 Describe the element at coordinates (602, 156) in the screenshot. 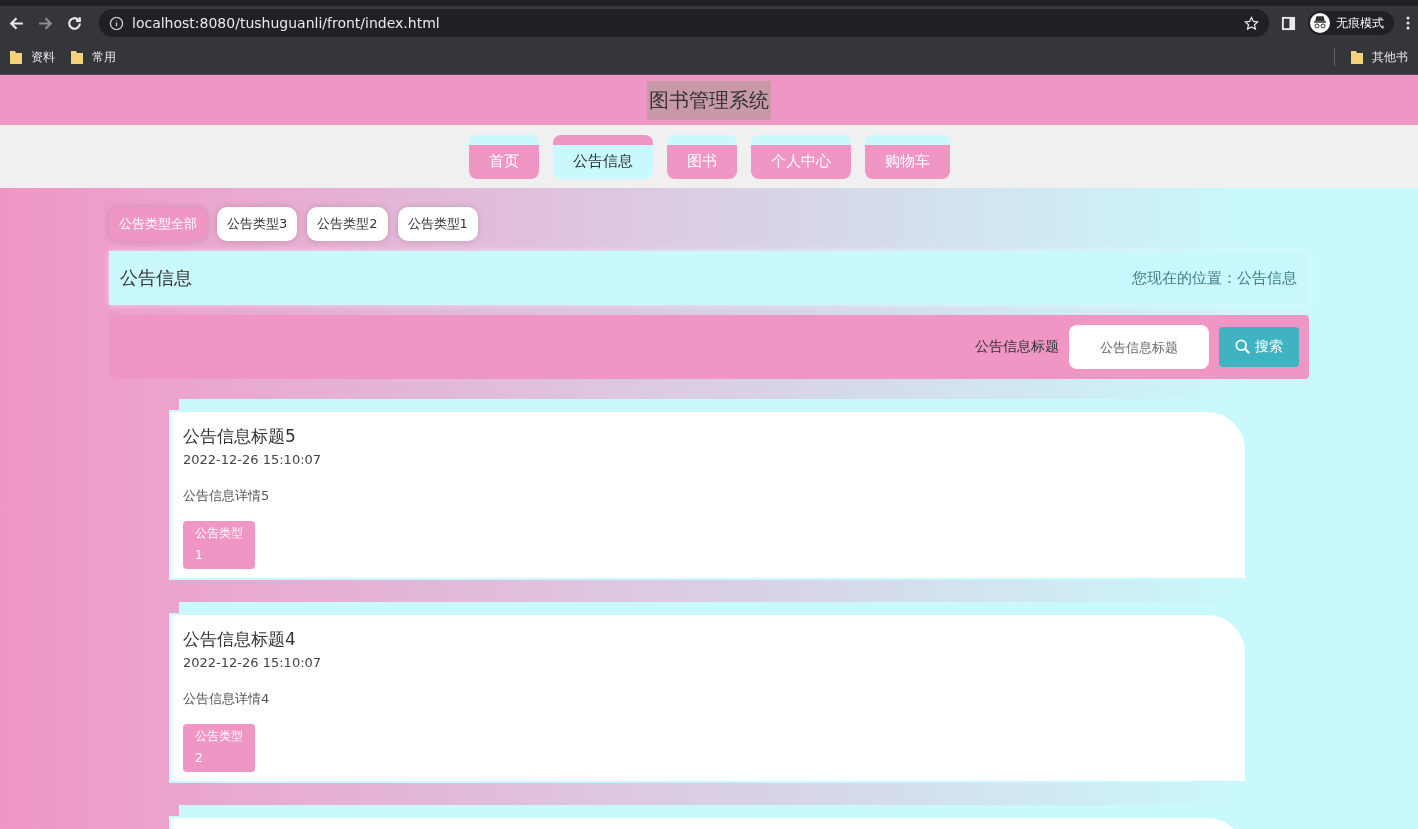

I see `nav-tab: 公告信息` at that location.